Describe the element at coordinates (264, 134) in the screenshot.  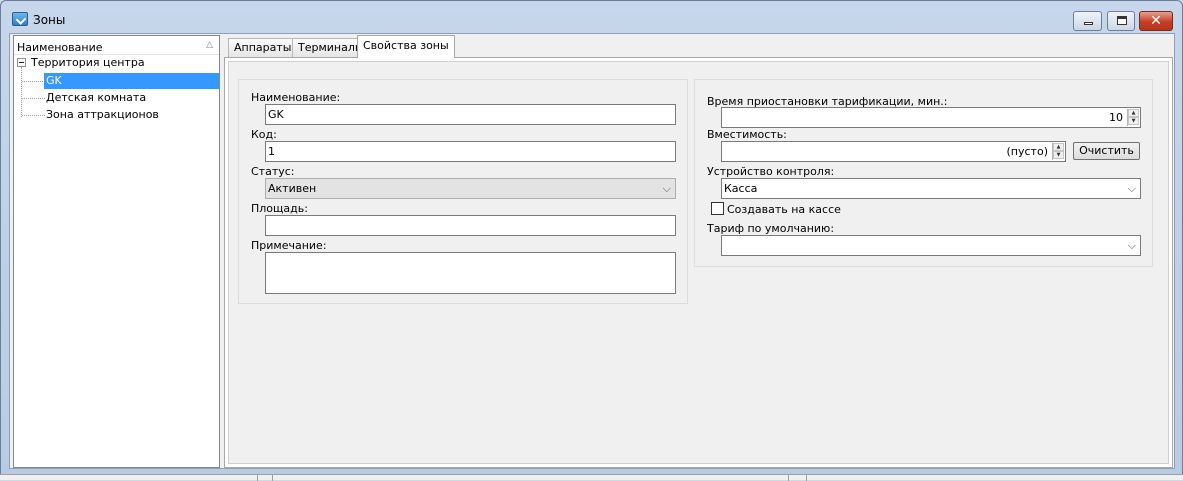
I see `code-label: Код:` at that location.